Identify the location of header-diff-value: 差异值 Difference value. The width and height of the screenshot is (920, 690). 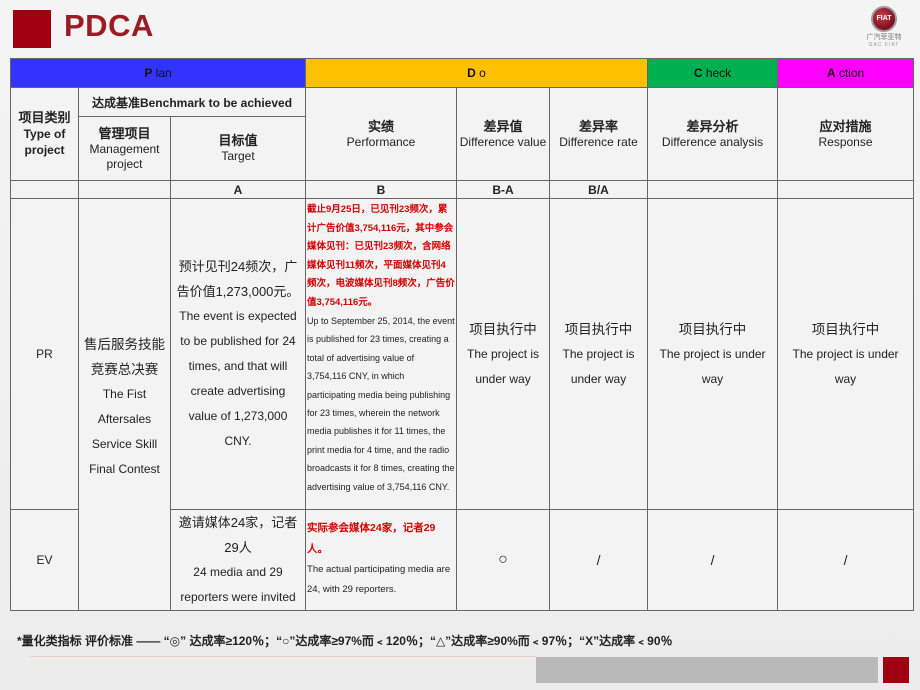
(503, 134).